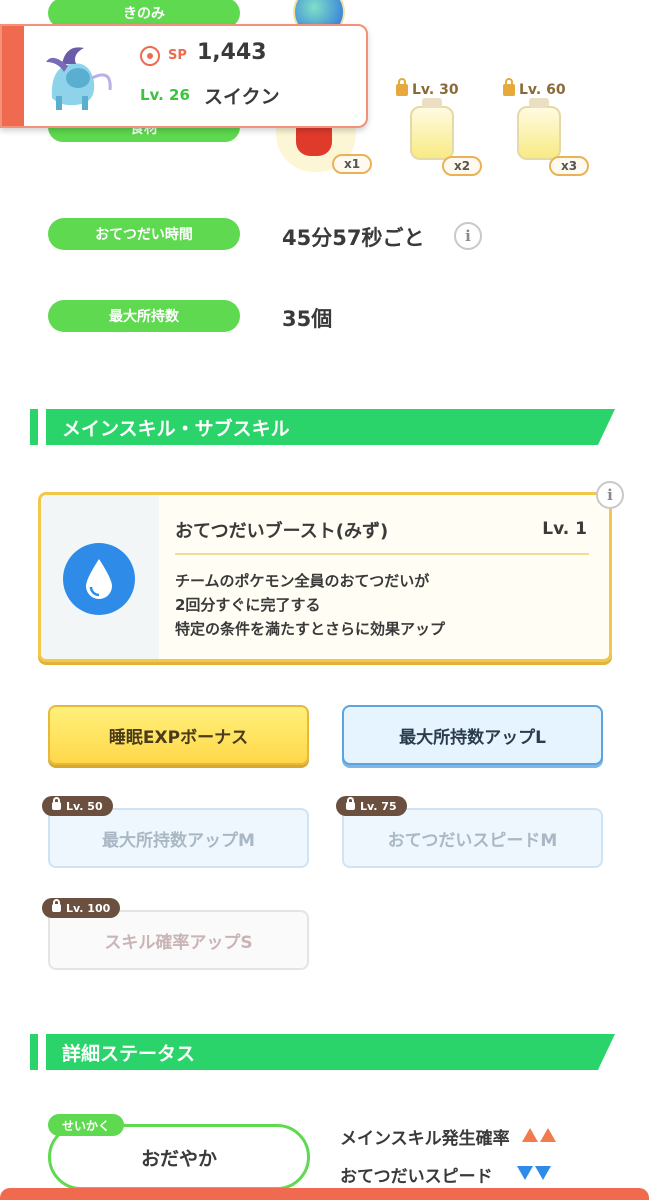 This screenshot has width=649, height=1200. I want to click on stat-row-helping-speed: おてつだいスピード, so click(445, 1174).